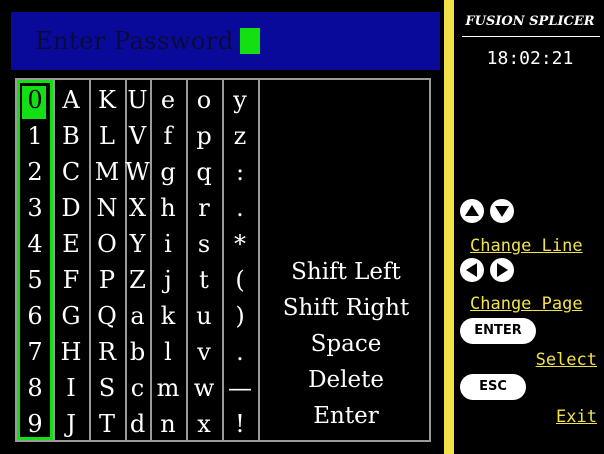 The width and height of the screenshot is (604, 454). What do you see at coordinates (71, 352) in the screenshot?
I see `key-button: H` at bounding box center [71, 352].